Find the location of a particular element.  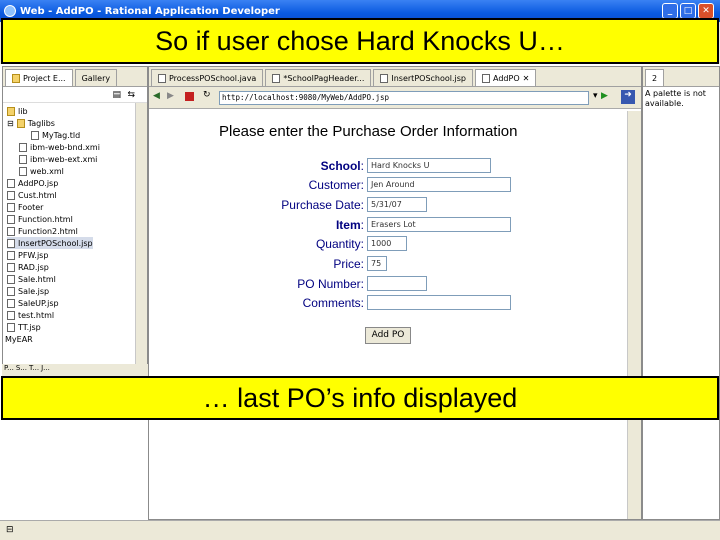

tree-item: RAD.jsp is located at coordinates (28, 267).